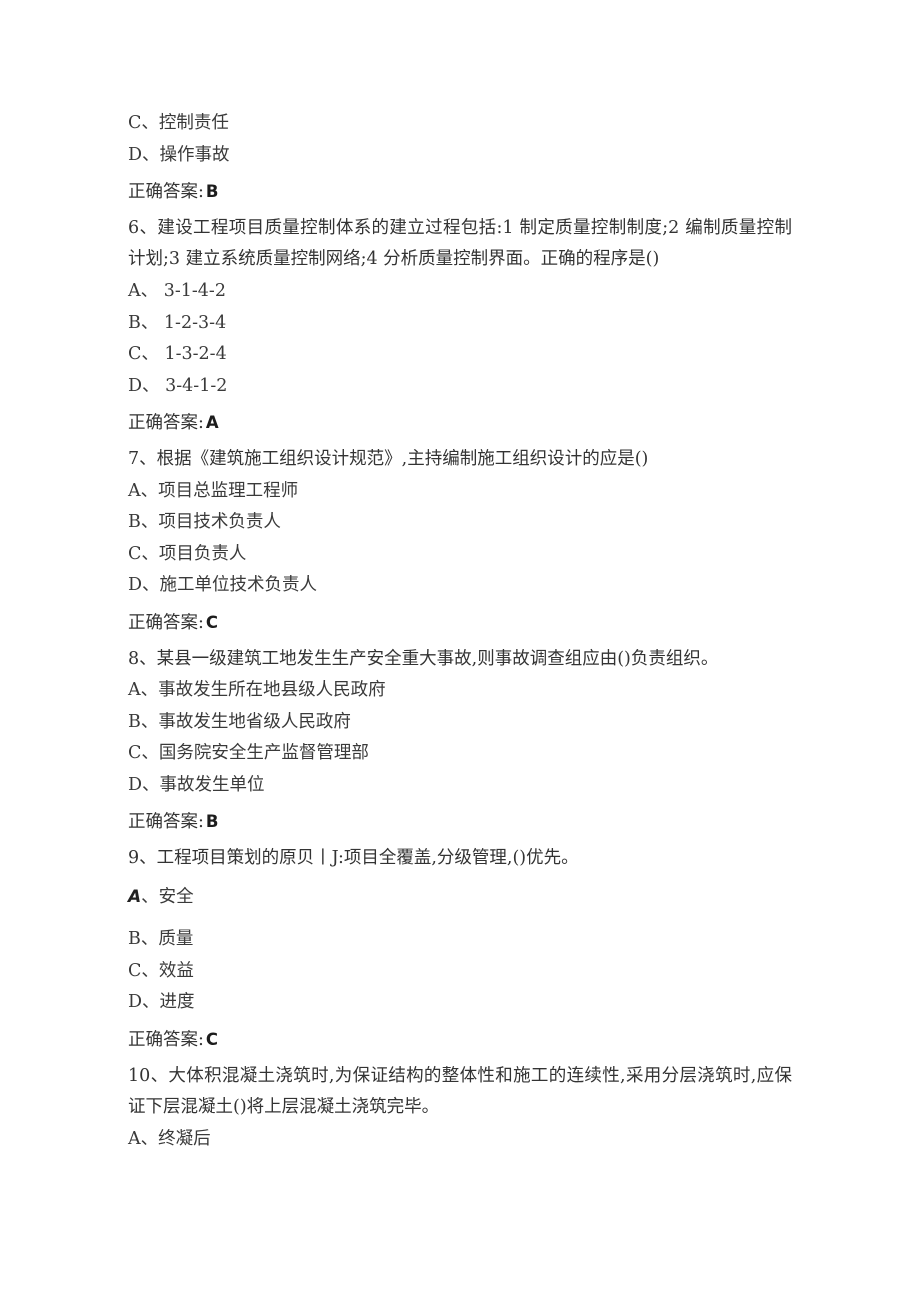 This screenshot has height=1301, width=920. I want to click on option-line: A、项目总监理工程师, so click(460, 492).